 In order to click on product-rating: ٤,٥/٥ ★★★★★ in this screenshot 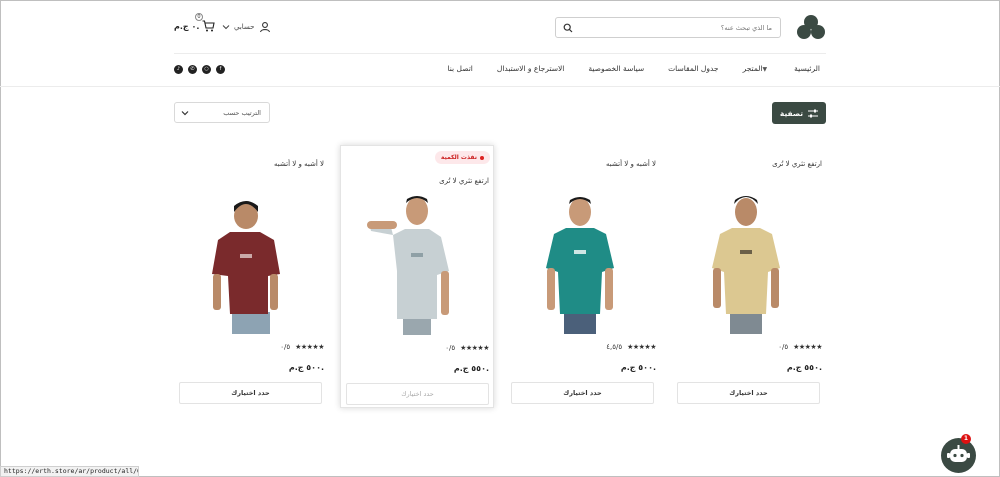, I will do `click(631, 347)`.